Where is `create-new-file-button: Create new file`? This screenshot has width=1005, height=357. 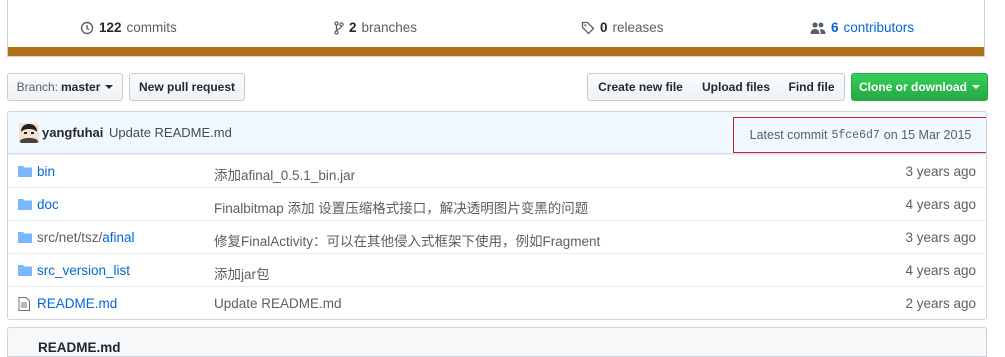 create-new-file-button: Create new file is located at coordinates (640, 87).